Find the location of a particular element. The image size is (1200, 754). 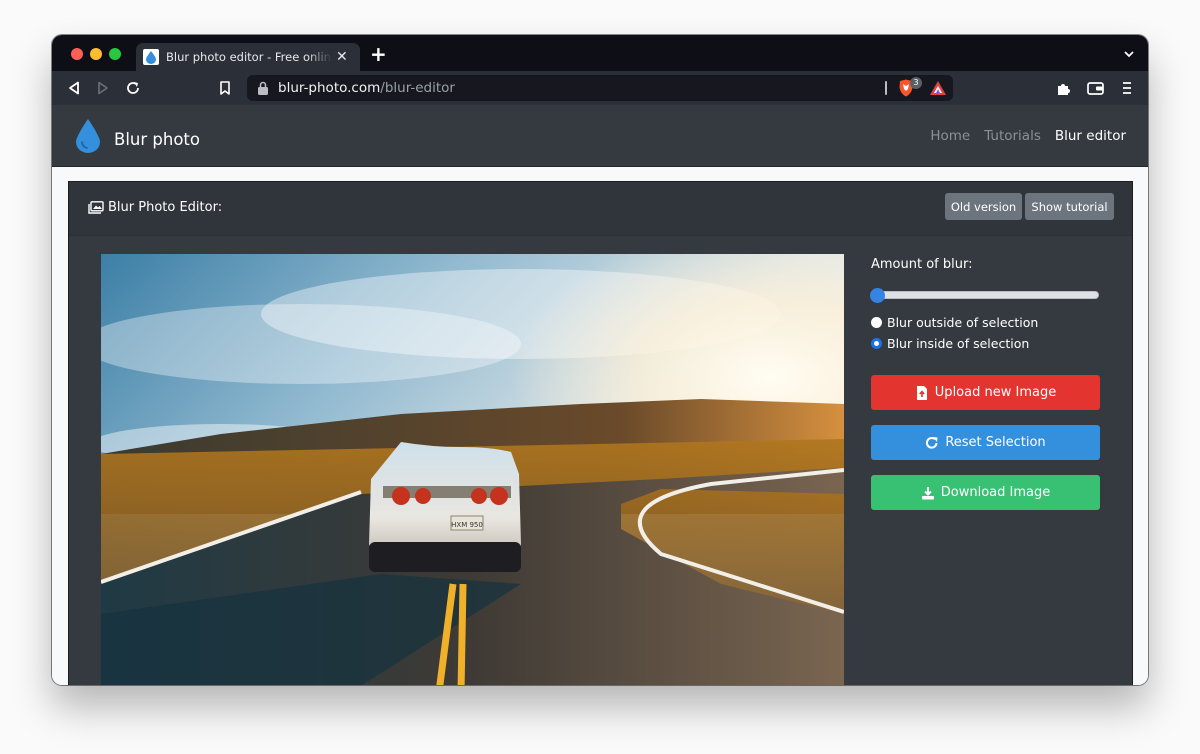

url-host: blur-photo.com is located at coordinates (329, 88).